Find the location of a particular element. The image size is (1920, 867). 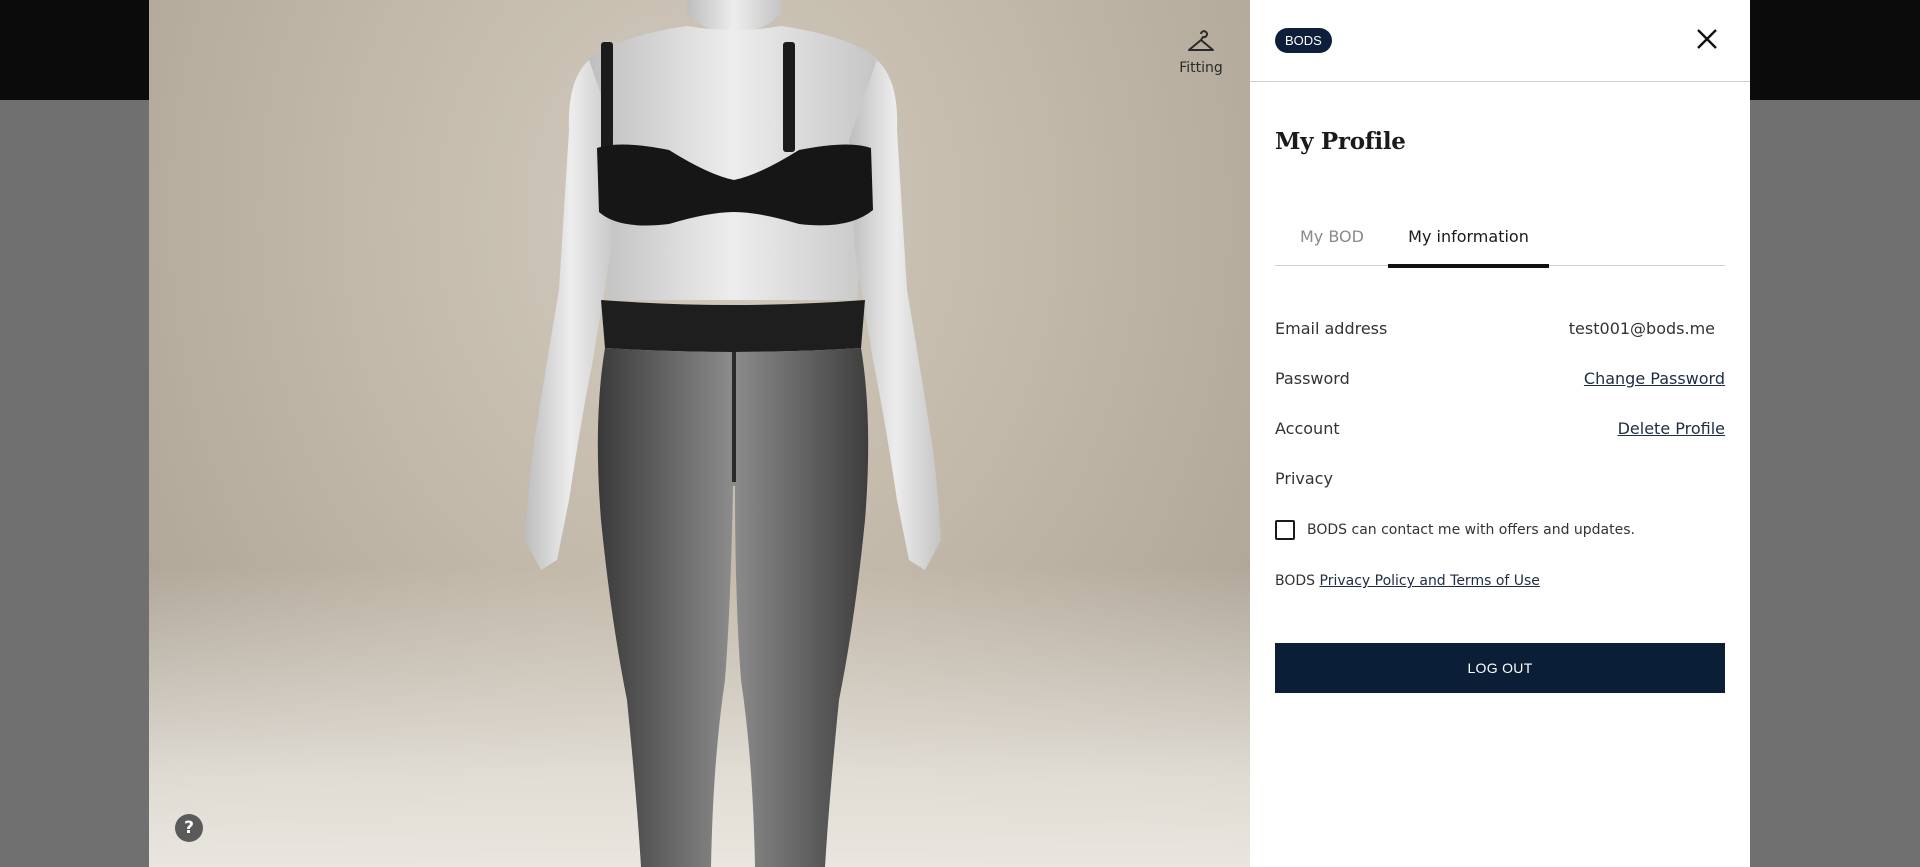

page-title: My Profile is located at coordinates (1340, 141).